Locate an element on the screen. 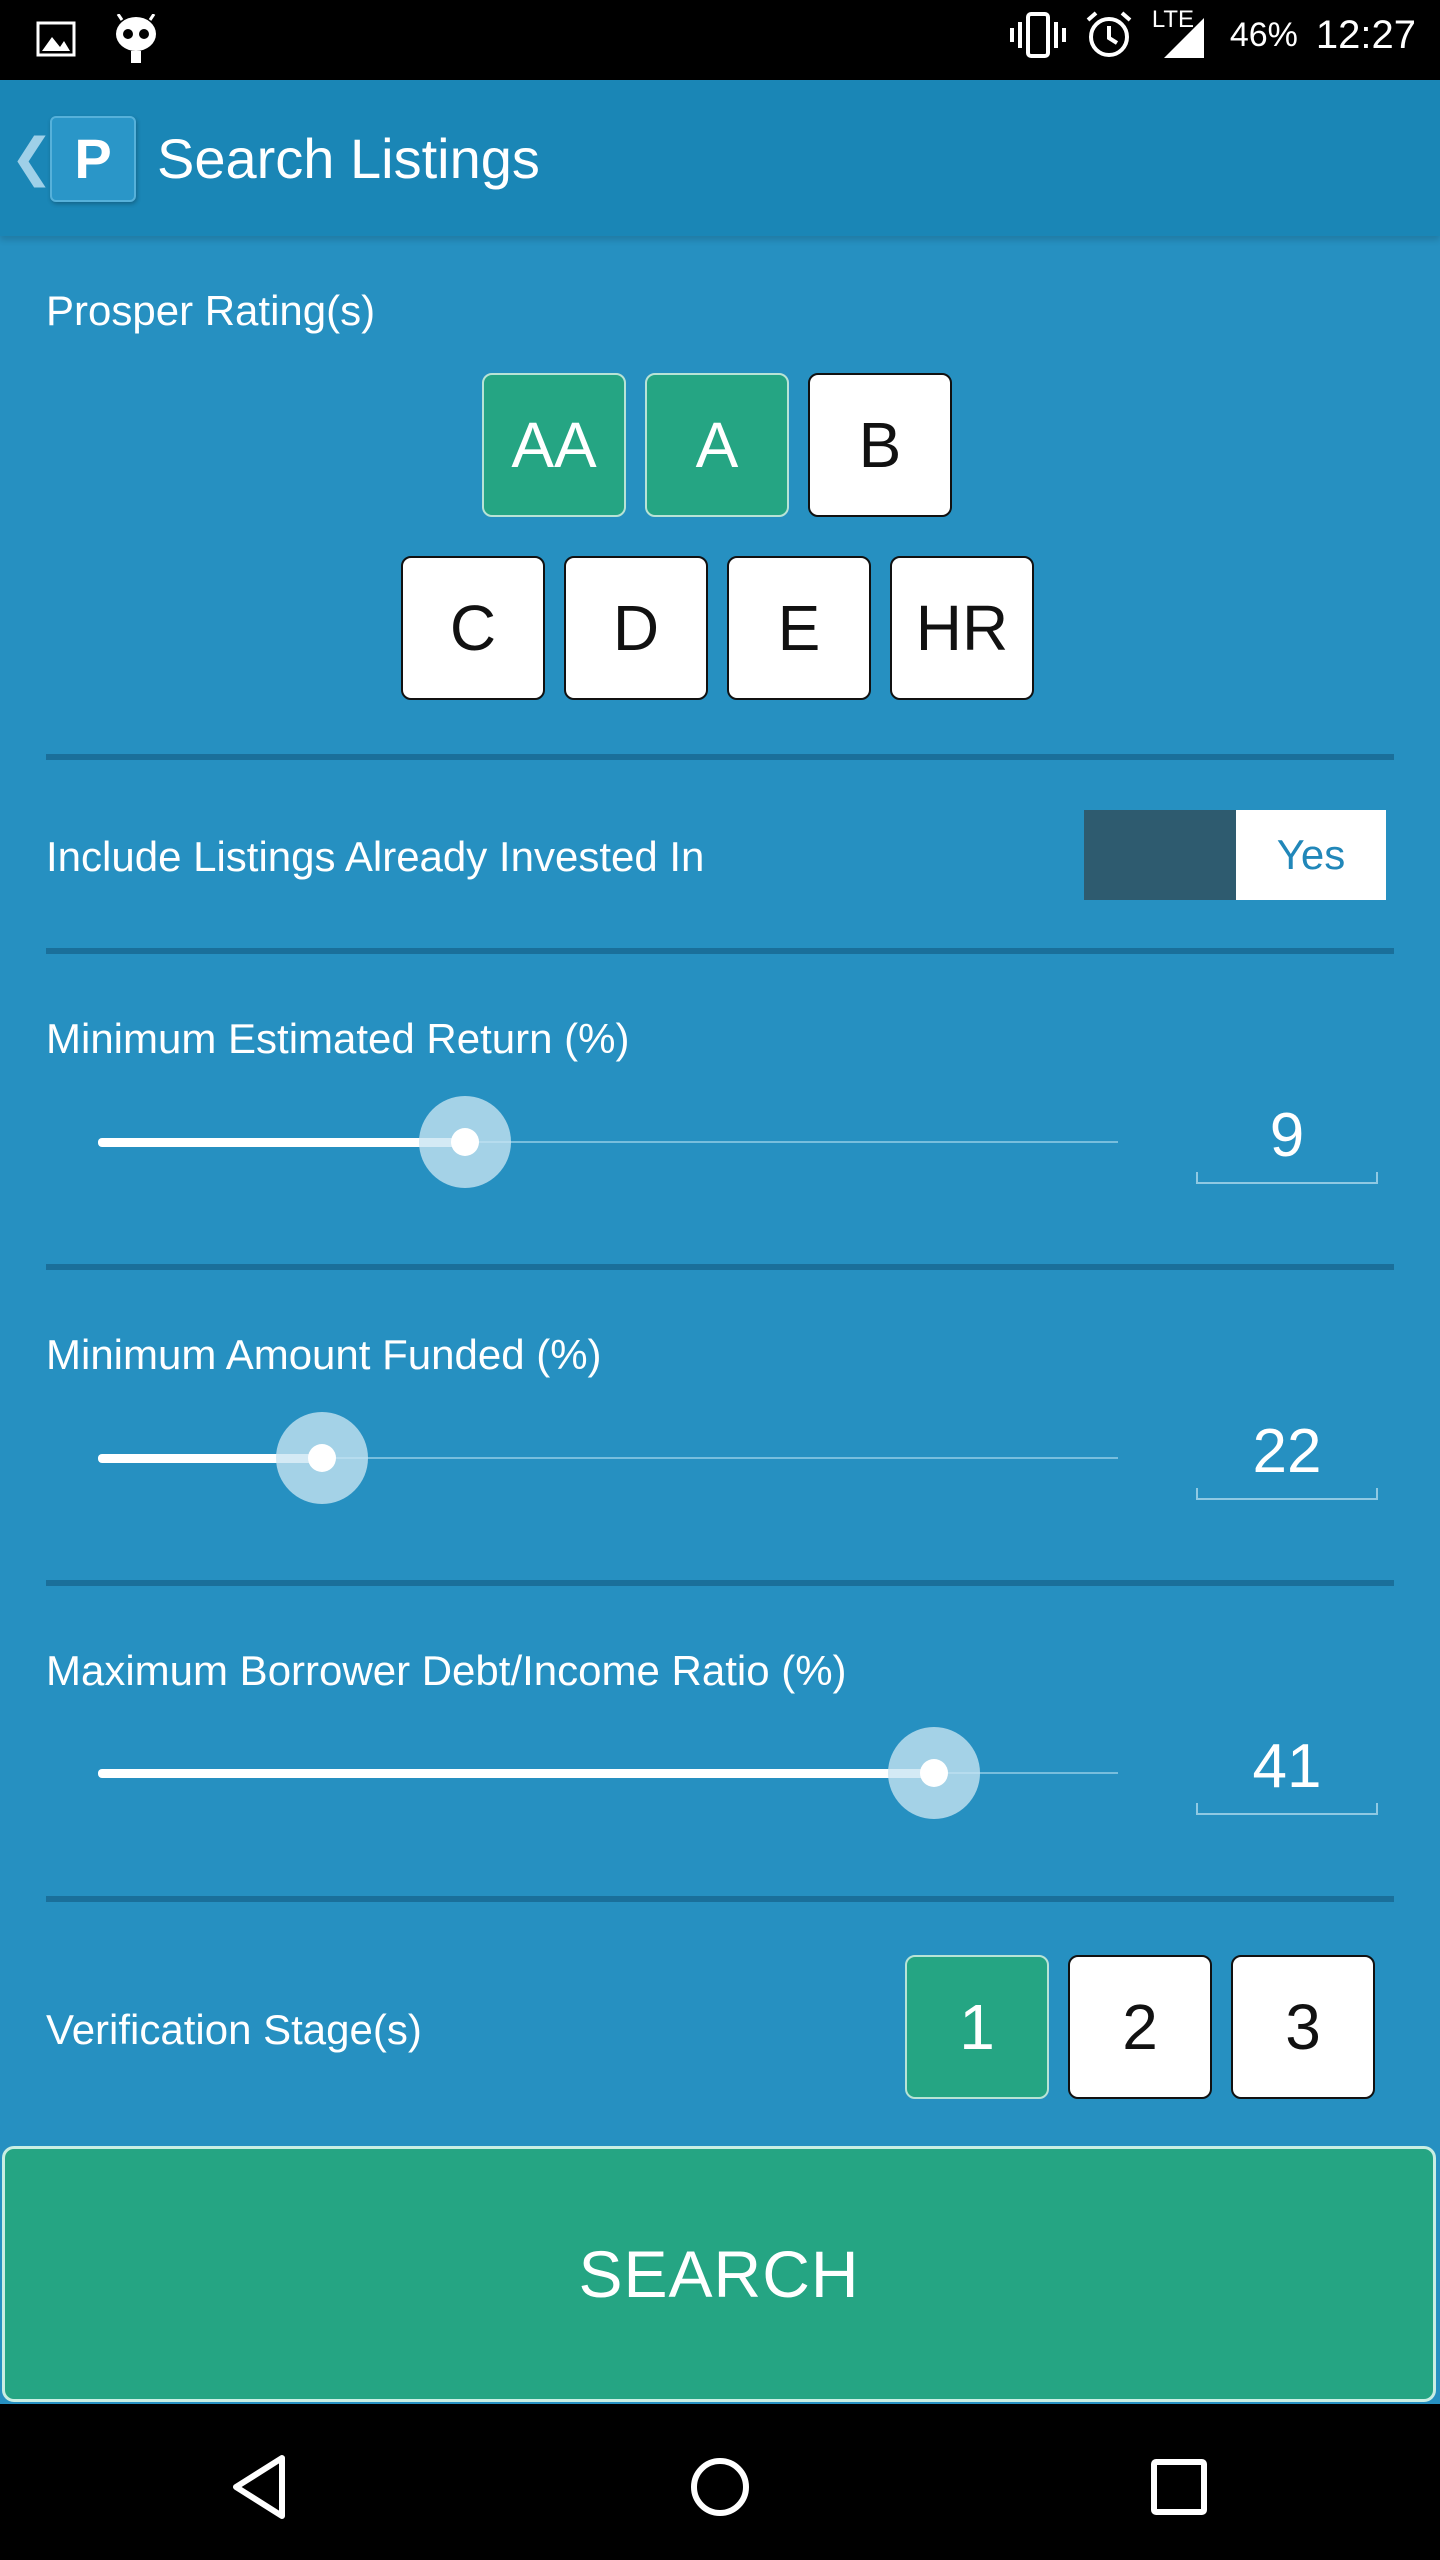  back-icon is located at coordinates (261, 2487).